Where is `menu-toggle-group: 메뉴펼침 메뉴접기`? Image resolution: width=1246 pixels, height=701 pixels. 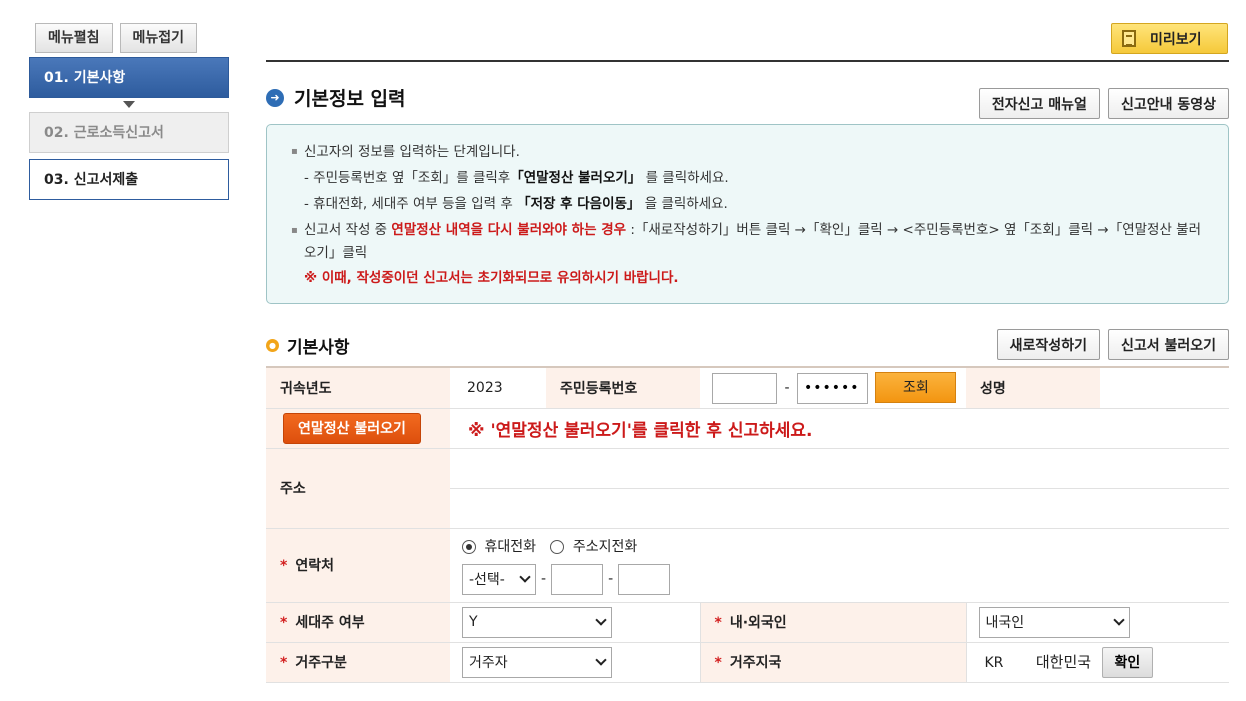 menu-toggle-group: 메뉴펼침 메뉴접기 is located at coordinates (116, 38).